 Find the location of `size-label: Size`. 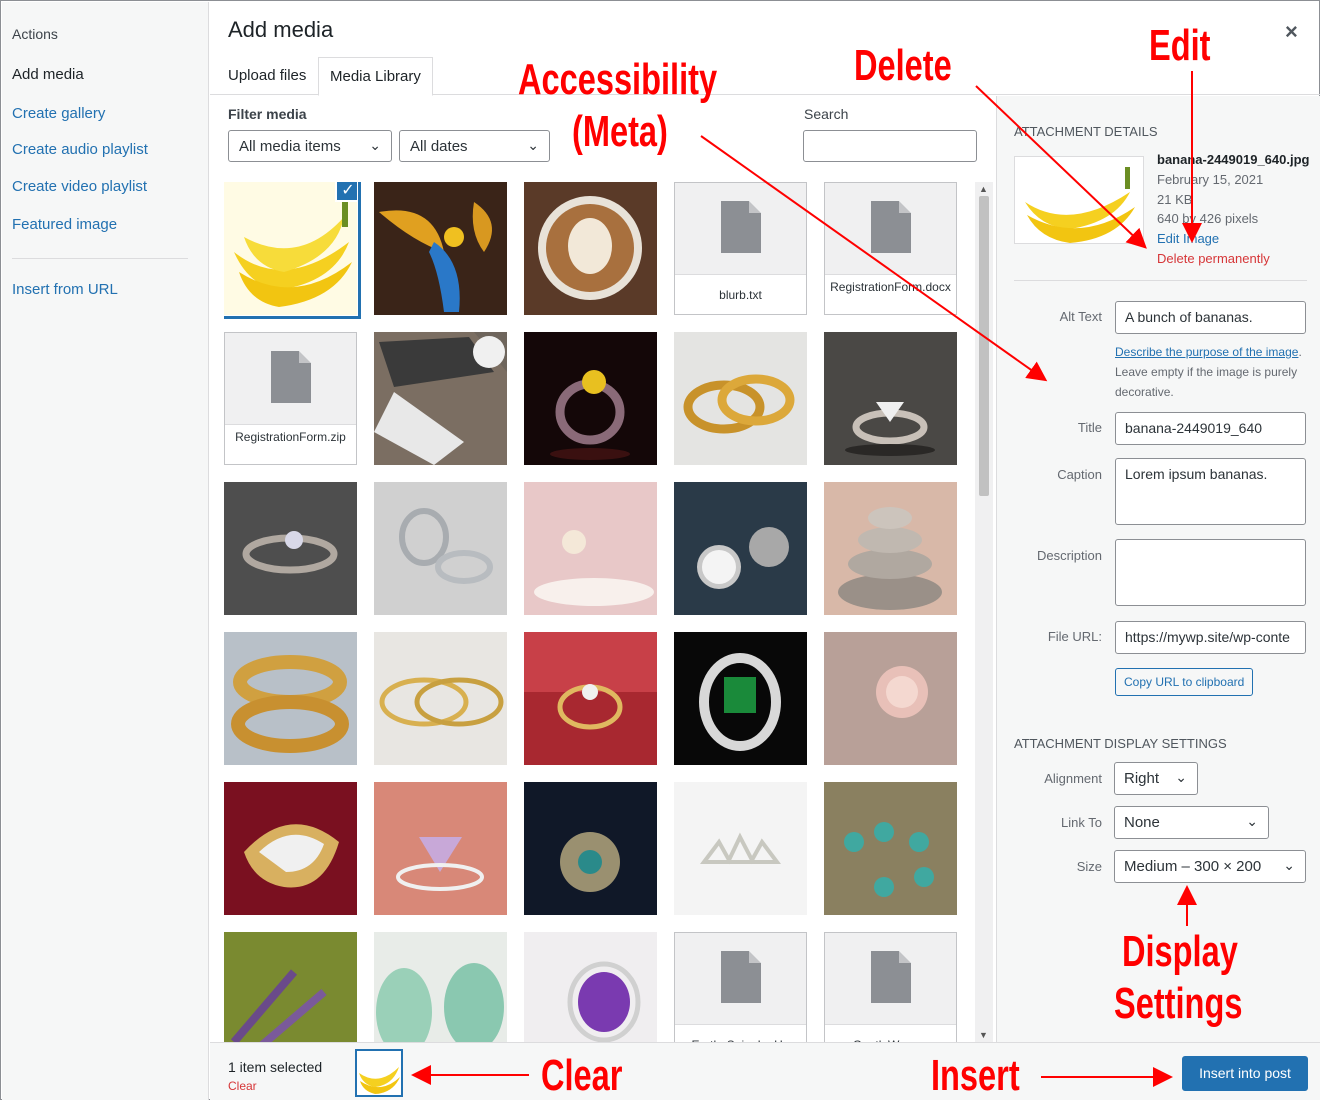

size-label: Size is located at coordinates (1089, 866).